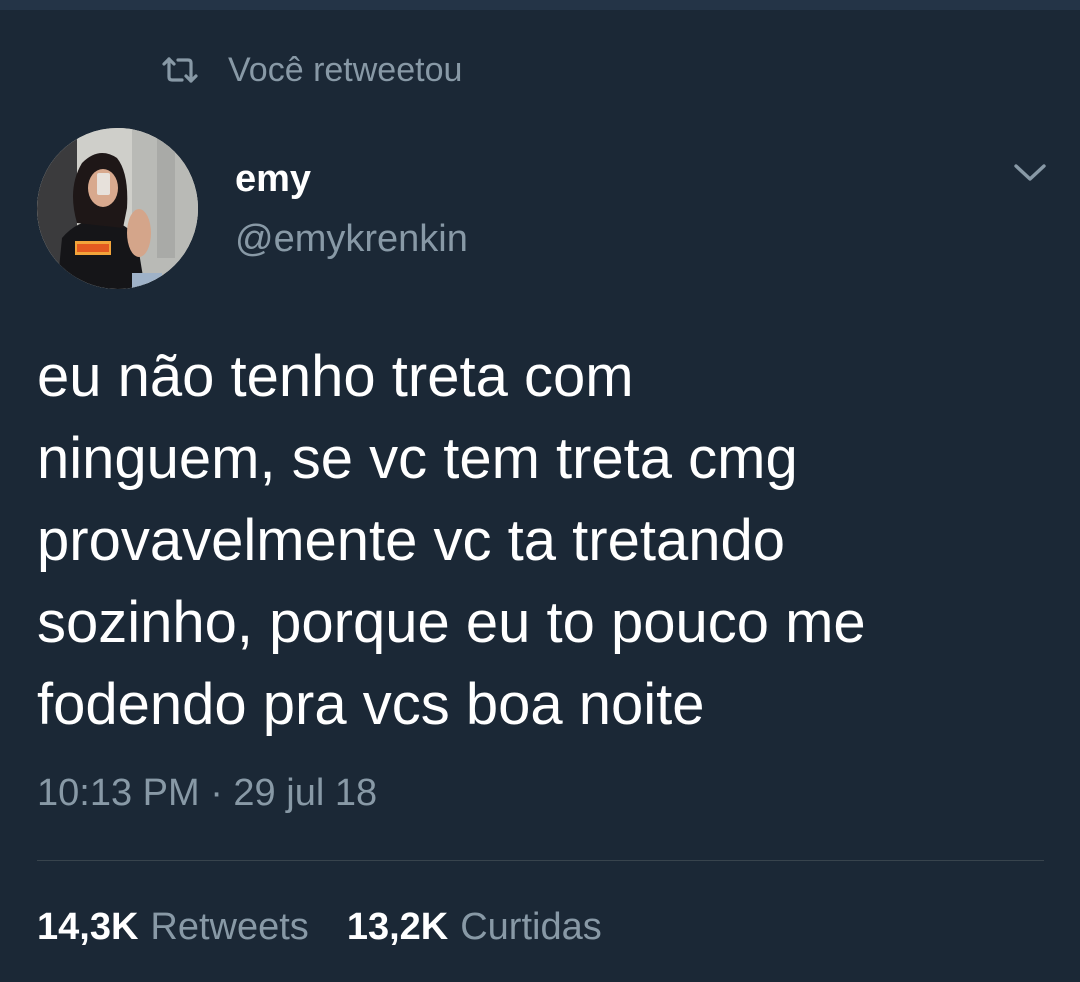 The height and width of the screenshot is (982, 1080). I want to click on likes-label: Curtidas, so click(531, 927).